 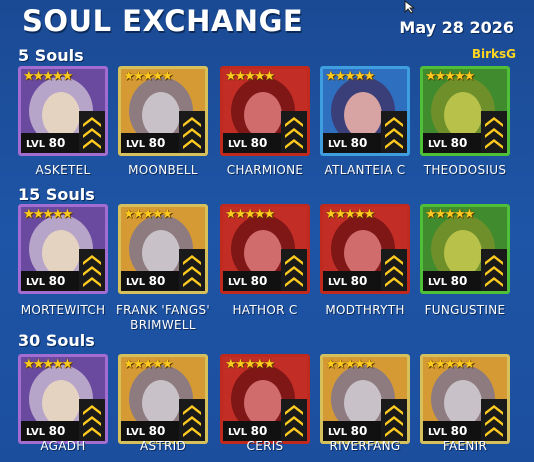 What do you see at coordinates (456, 27) in the screenshot?
I see `date-label: May 28 2026` at bounding box center [456, 27].